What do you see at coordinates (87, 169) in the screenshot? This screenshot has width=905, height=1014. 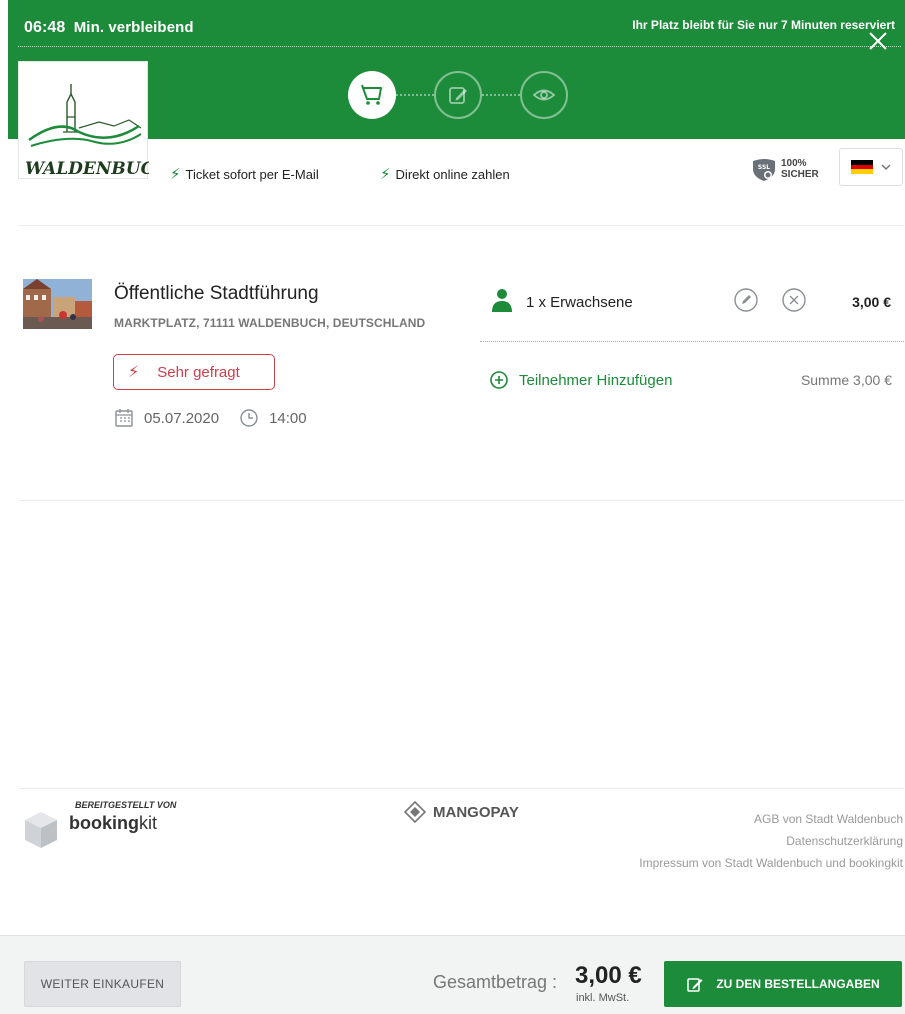 I see `logo-text: WALDENBUCH` at bounding box center [87, 169].